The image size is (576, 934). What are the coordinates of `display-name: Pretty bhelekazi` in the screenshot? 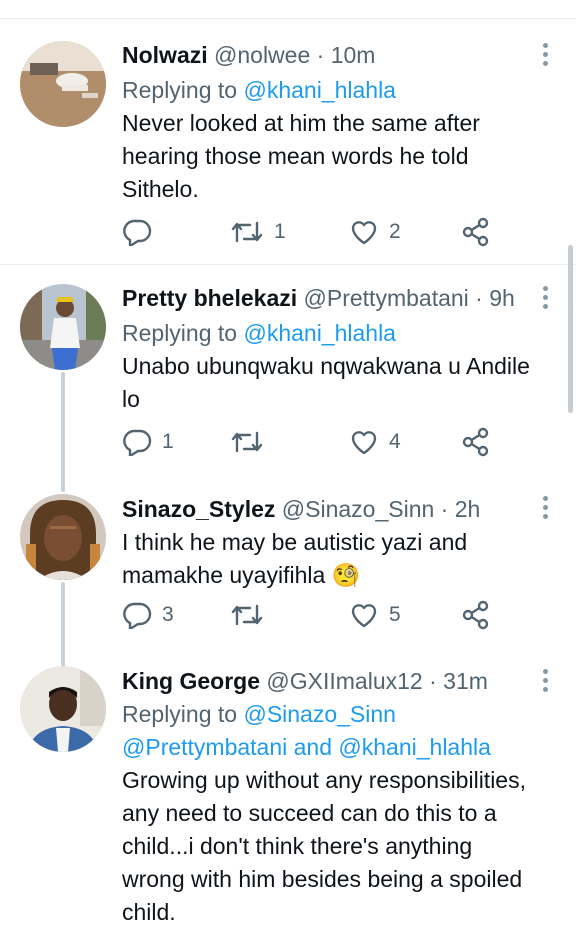 It's located at (209, 298).